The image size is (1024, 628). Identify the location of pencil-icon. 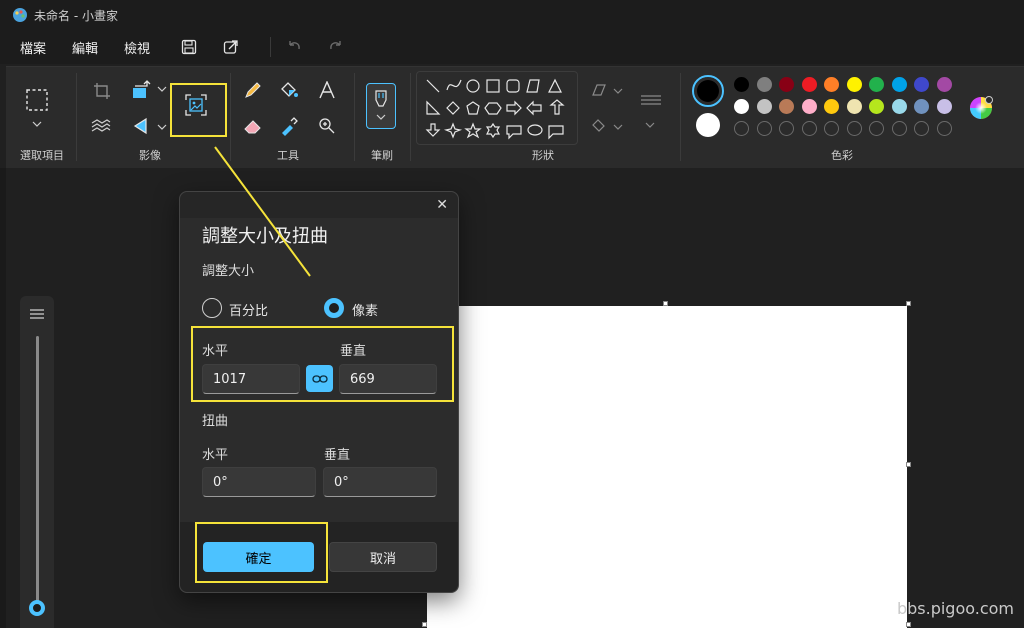
(253, 90).